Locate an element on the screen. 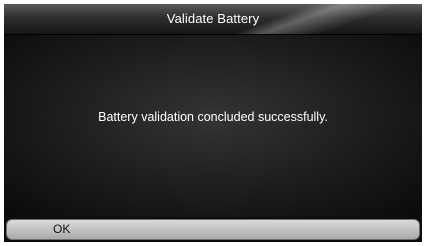 This screenshot has width=427, height=246. ok-button: OK is located at coordinates (213, 229).